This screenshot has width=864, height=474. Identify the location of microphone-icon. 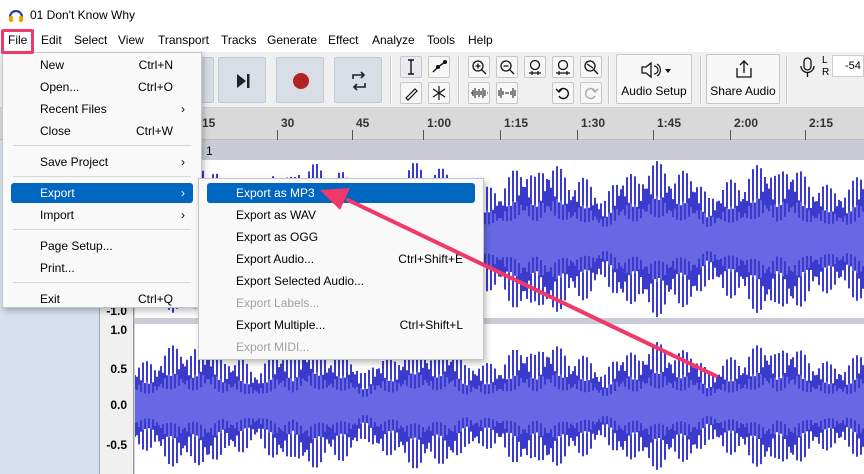
(808, 68).